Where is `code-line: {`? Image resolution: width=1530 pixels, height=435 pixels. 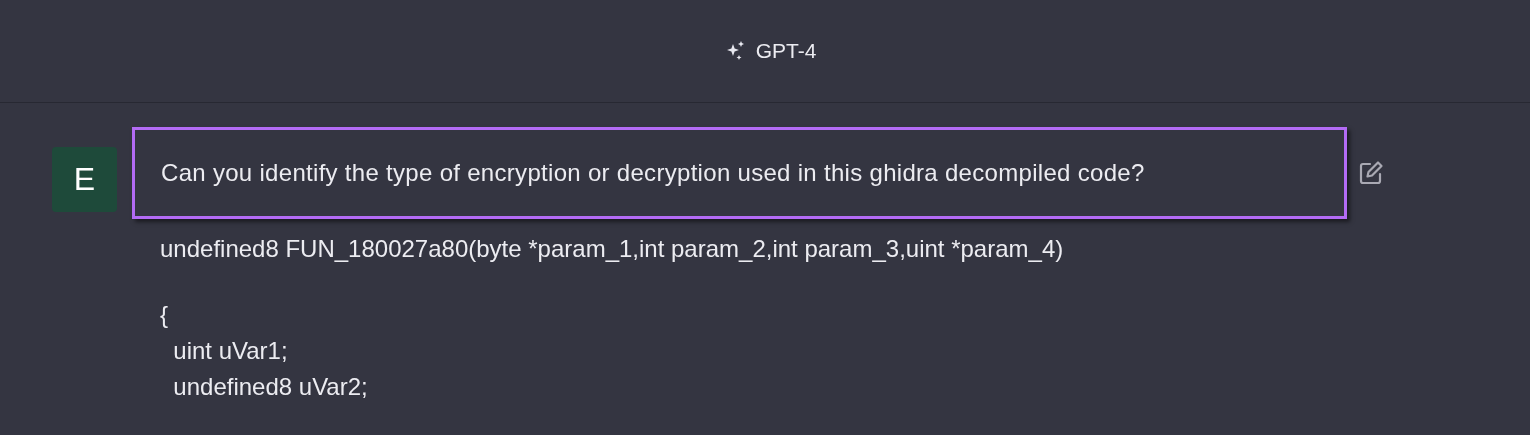
code-line: { is located at coordinates (164, 315).